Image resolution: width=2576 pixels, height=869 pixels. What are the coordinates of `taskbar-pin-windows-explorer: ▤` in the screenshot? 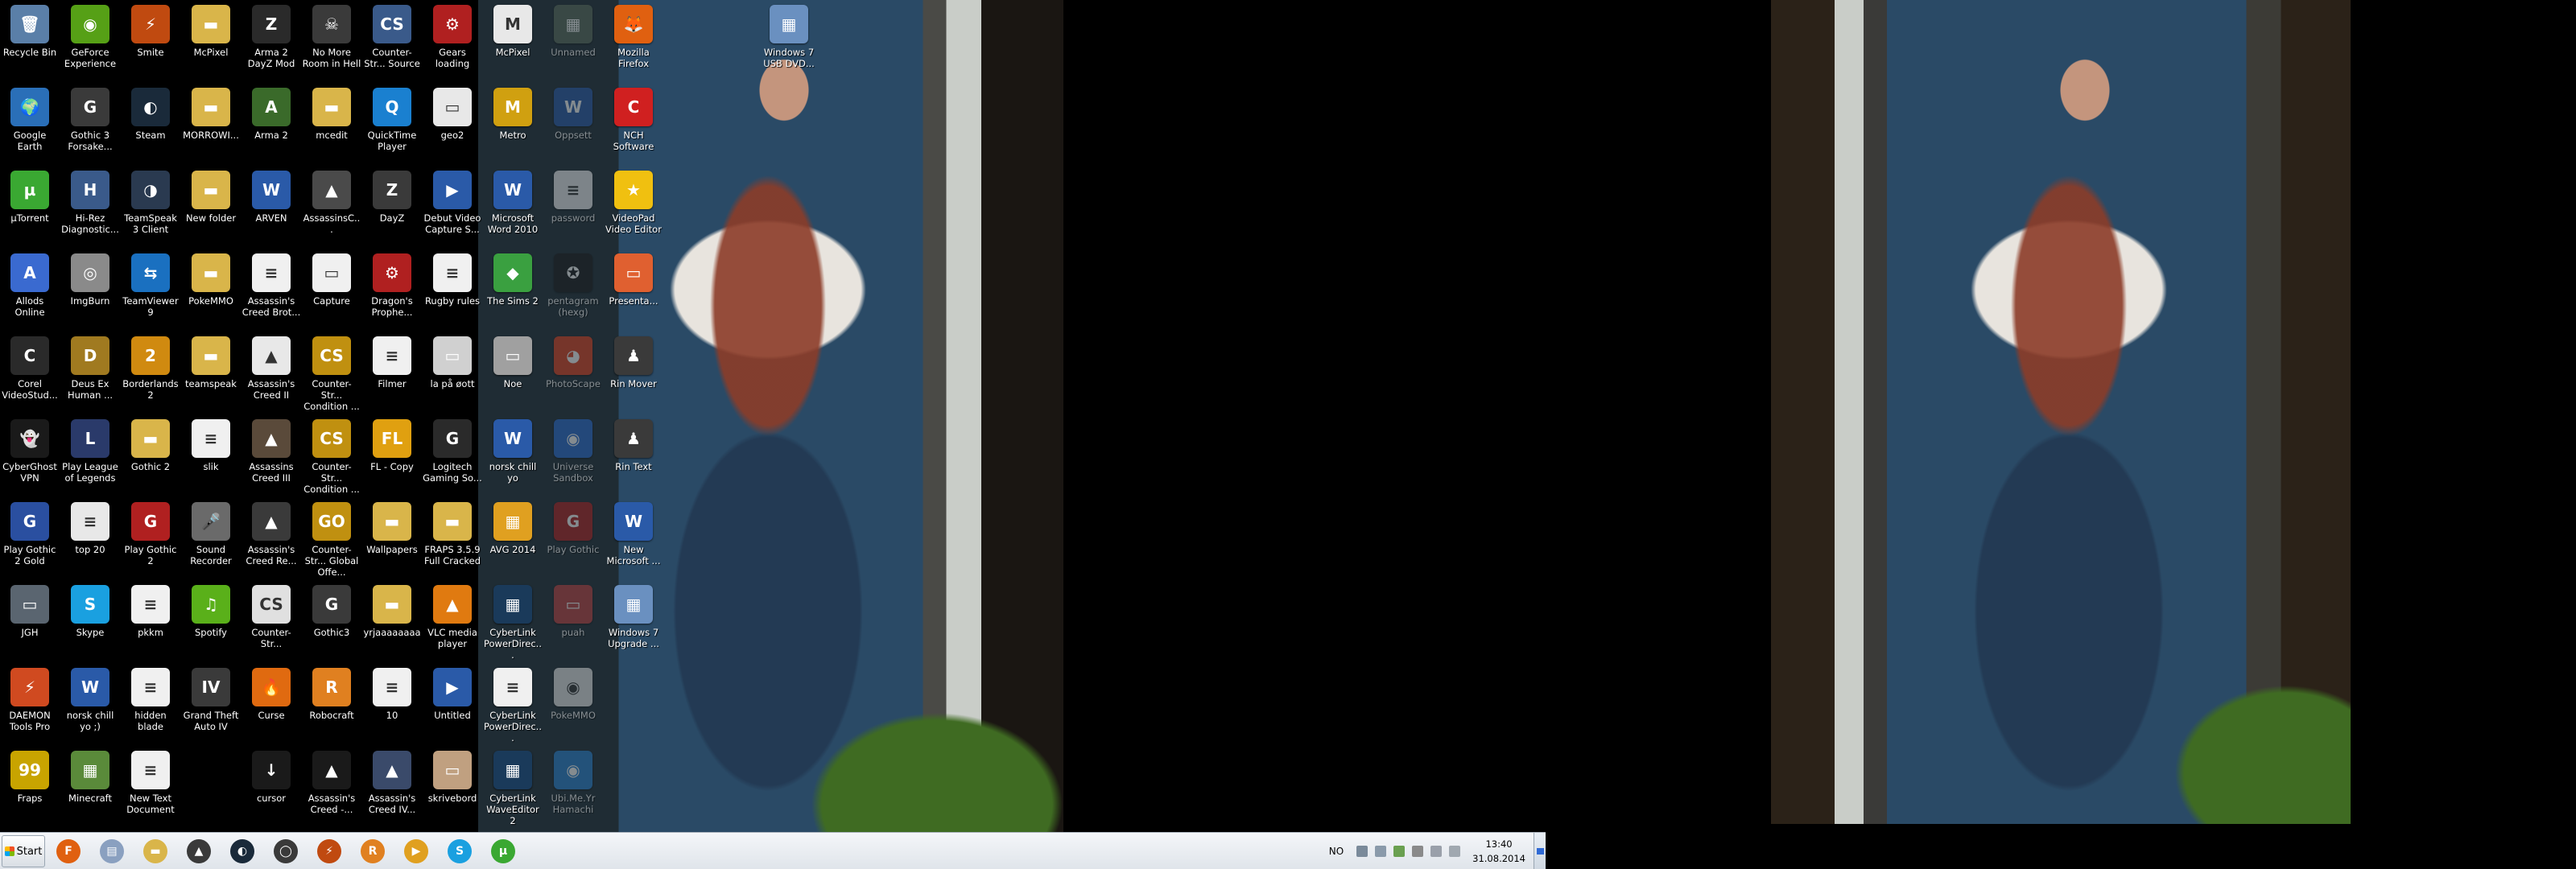 It's located at (112, 851).